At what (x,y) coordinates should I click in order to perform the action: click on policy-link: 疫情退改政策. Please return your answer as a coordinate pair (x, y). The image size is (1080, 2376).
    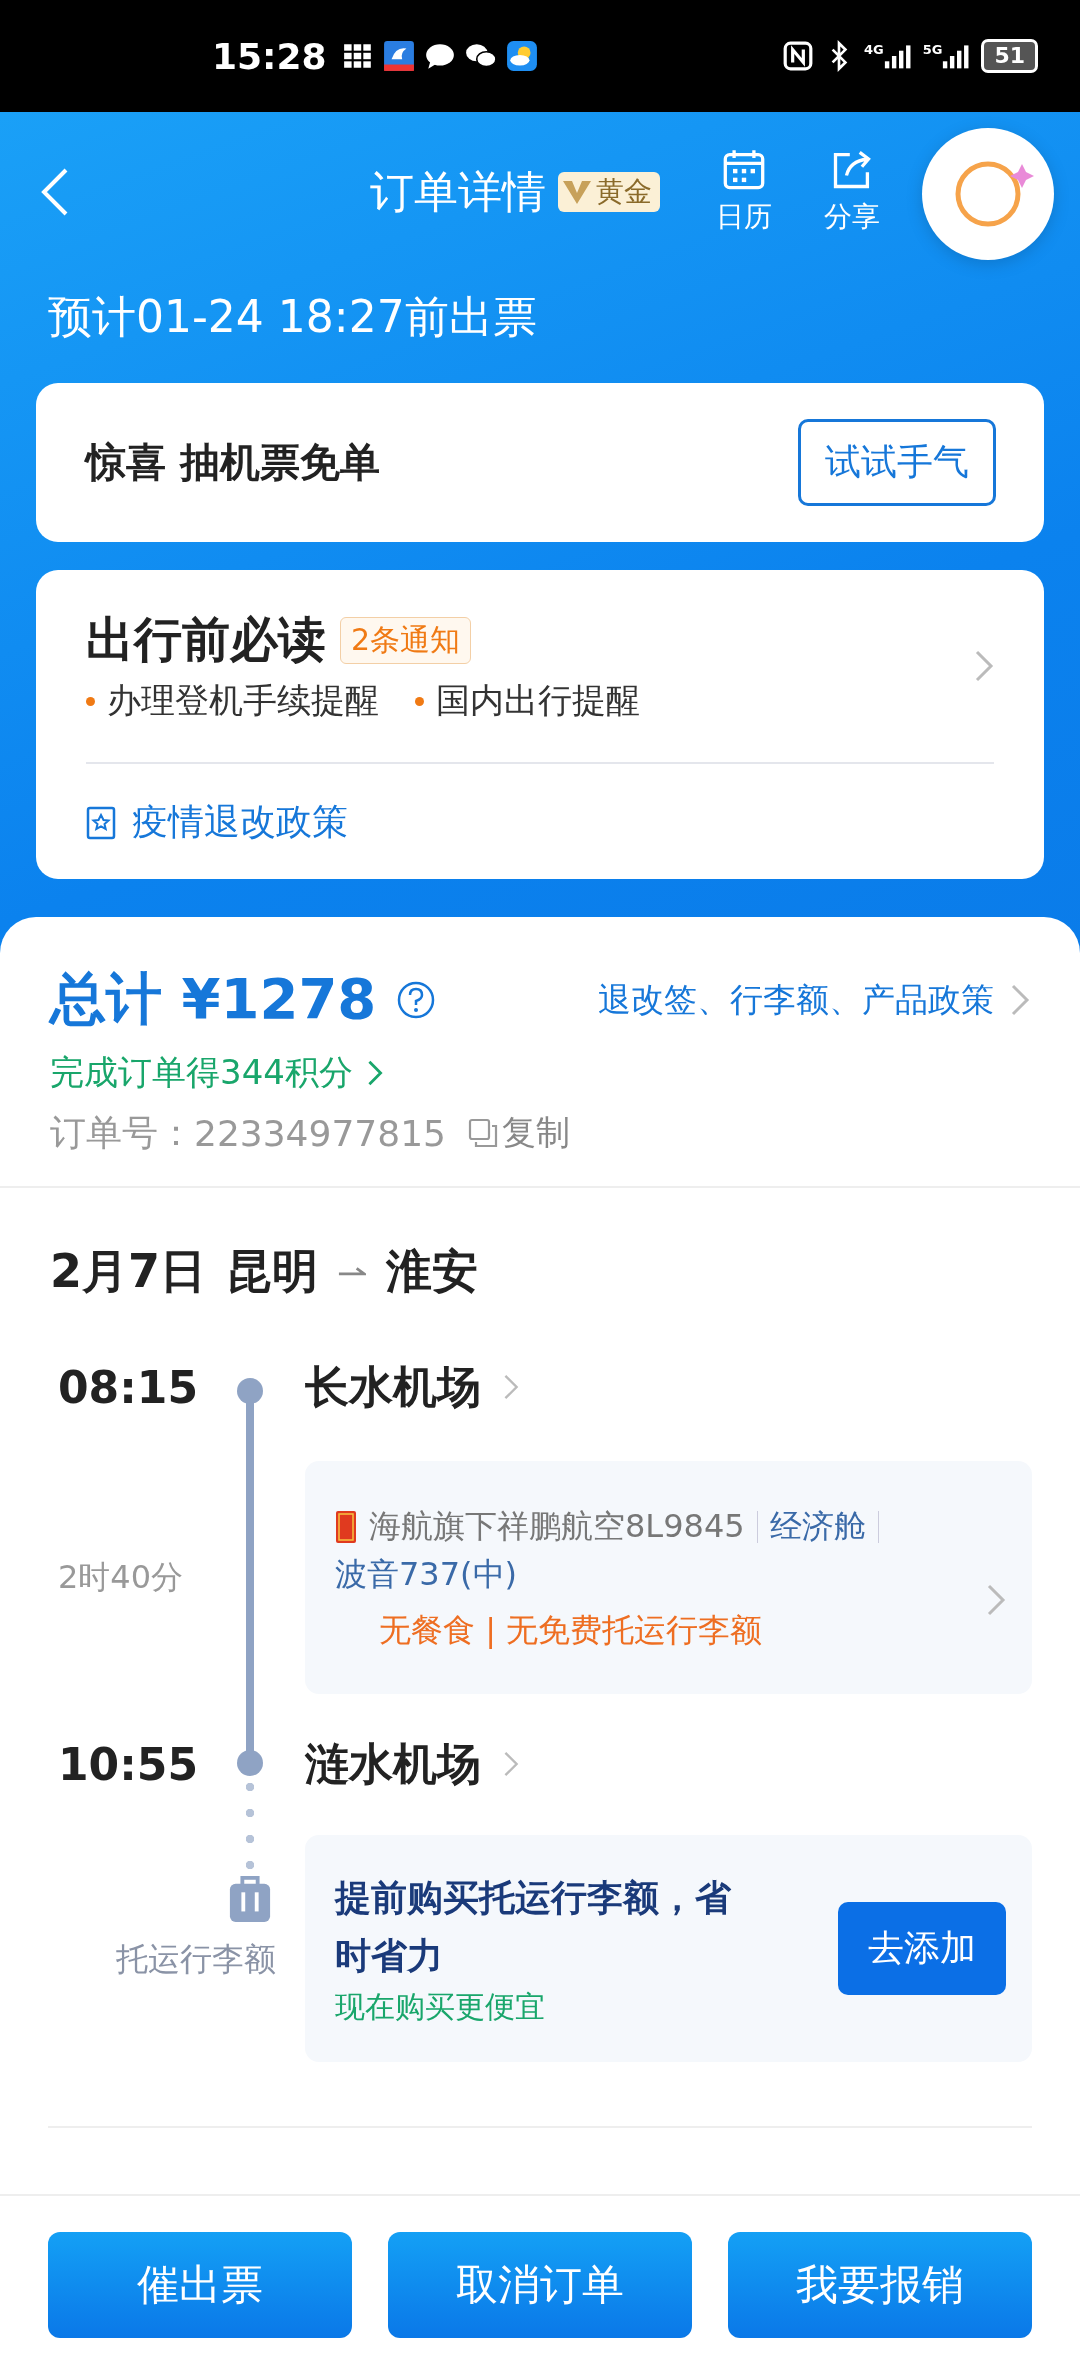
    Looking at the image, I should click on (240, 822).